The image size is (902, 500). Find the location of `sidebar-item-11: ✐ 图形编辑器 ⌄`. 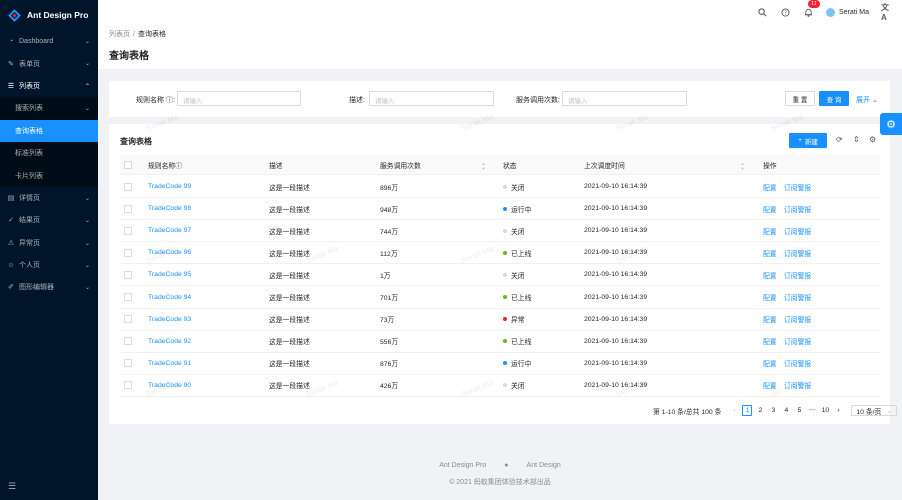

sidebar-item-11: ✐ 图形编辑器 ⌄ is located at coordinates (49, 287).